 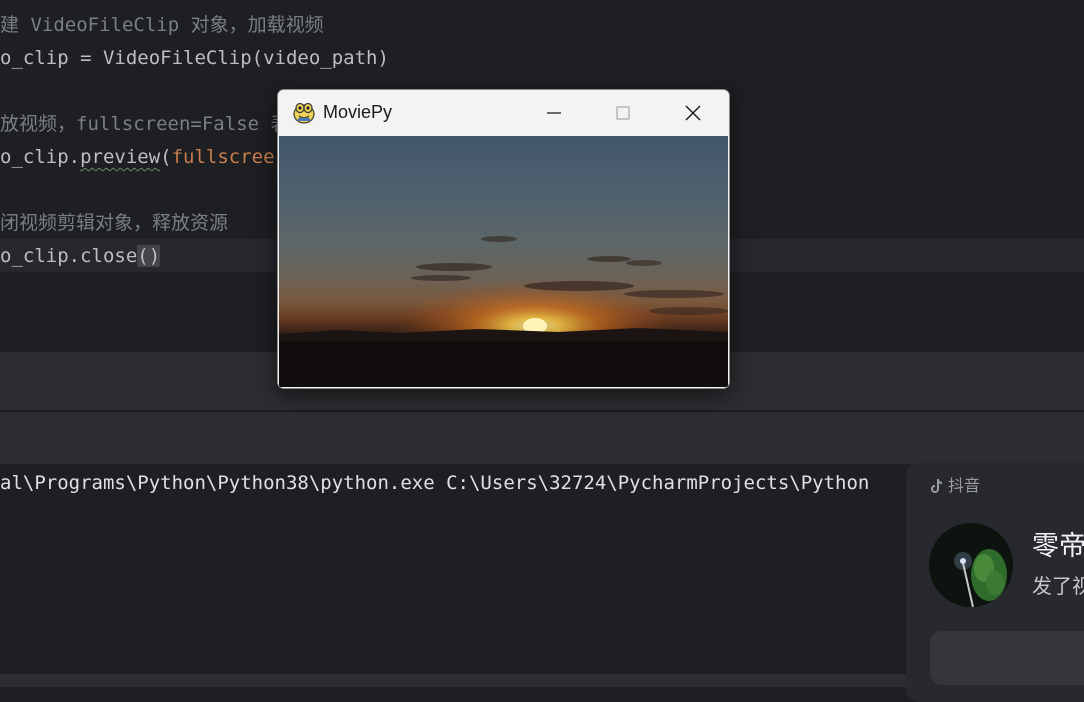 I want to click on close-button, so click(x=693, y=112).